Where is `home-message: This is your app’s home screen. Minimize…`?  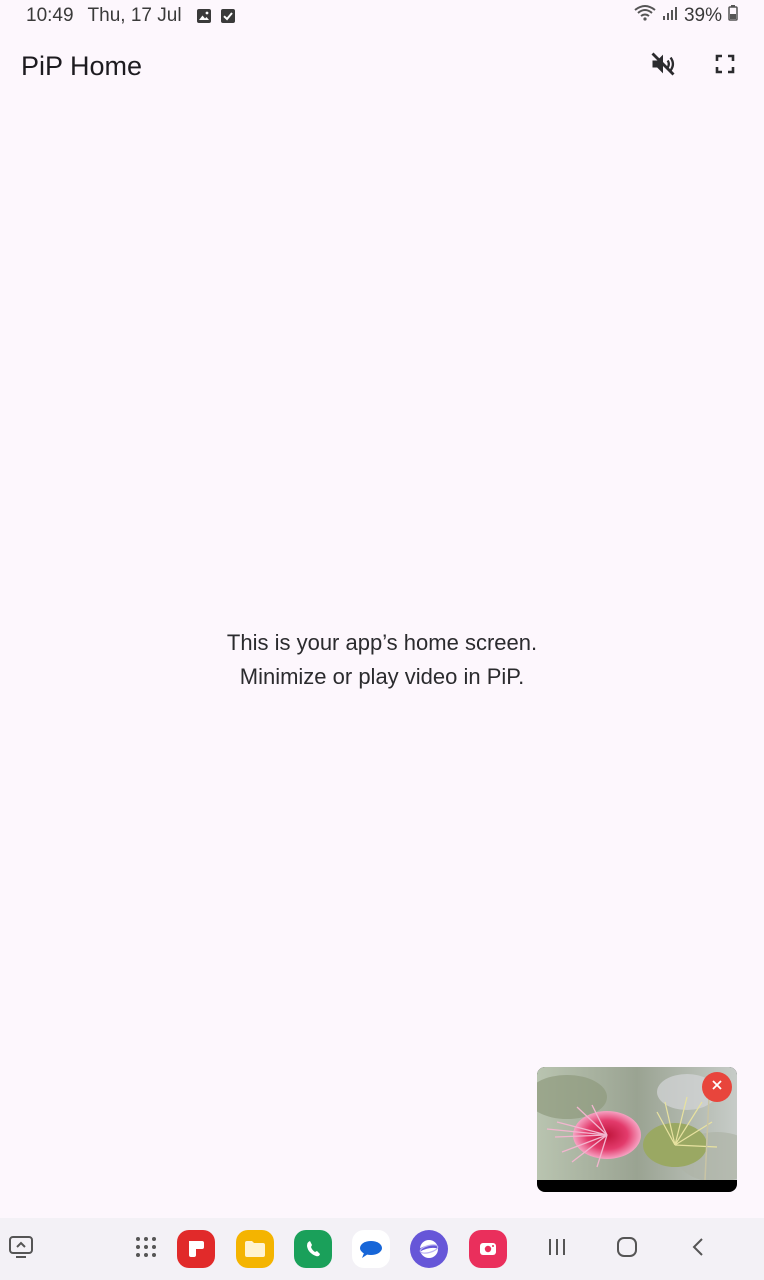
home-message: This is your app’s home screen. Minimize… is located at coordinates (382, 660).